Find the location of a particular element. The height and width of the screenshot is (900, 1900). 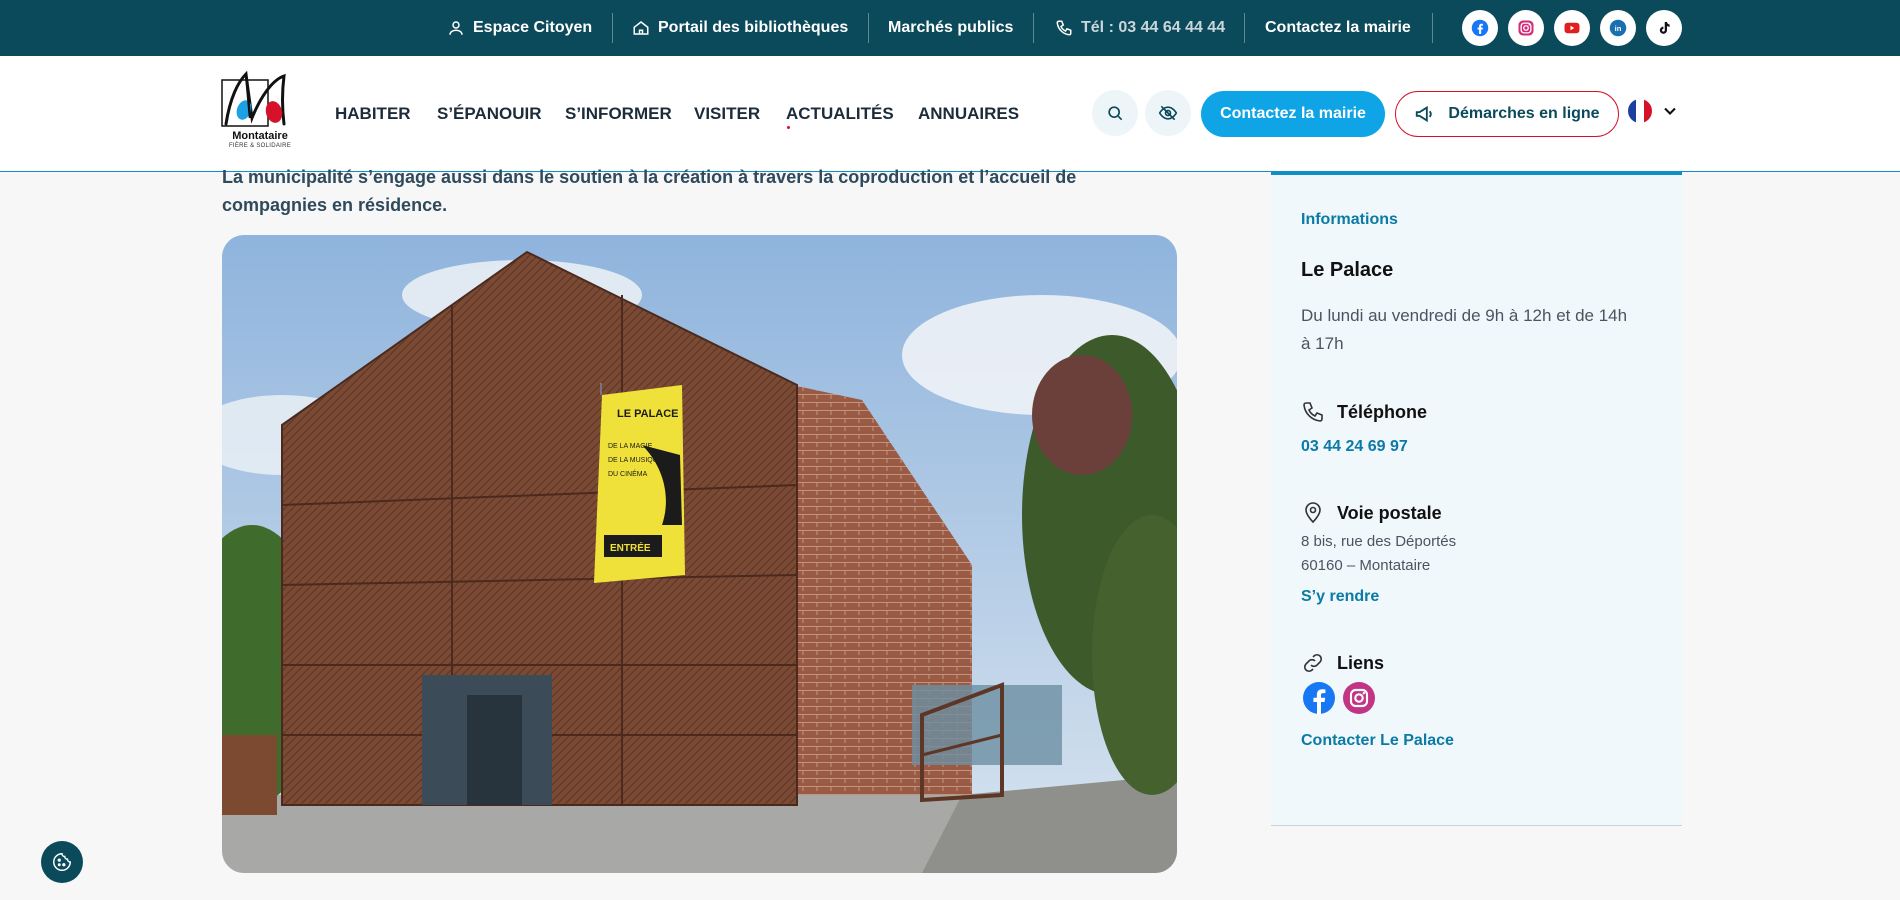

facebook-button is located at coordinates (1480, 28).